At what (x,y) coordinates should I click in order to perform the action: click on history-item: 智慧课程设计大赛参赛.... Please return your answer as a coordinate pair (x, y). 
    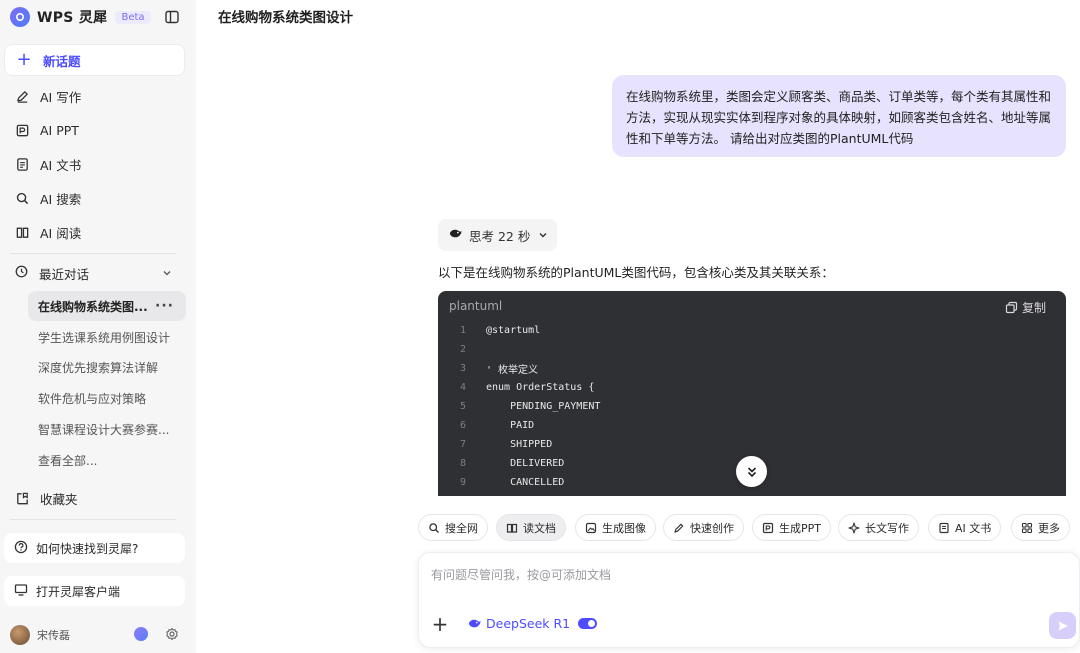
    Looking at the image, I should click on (107, 429).